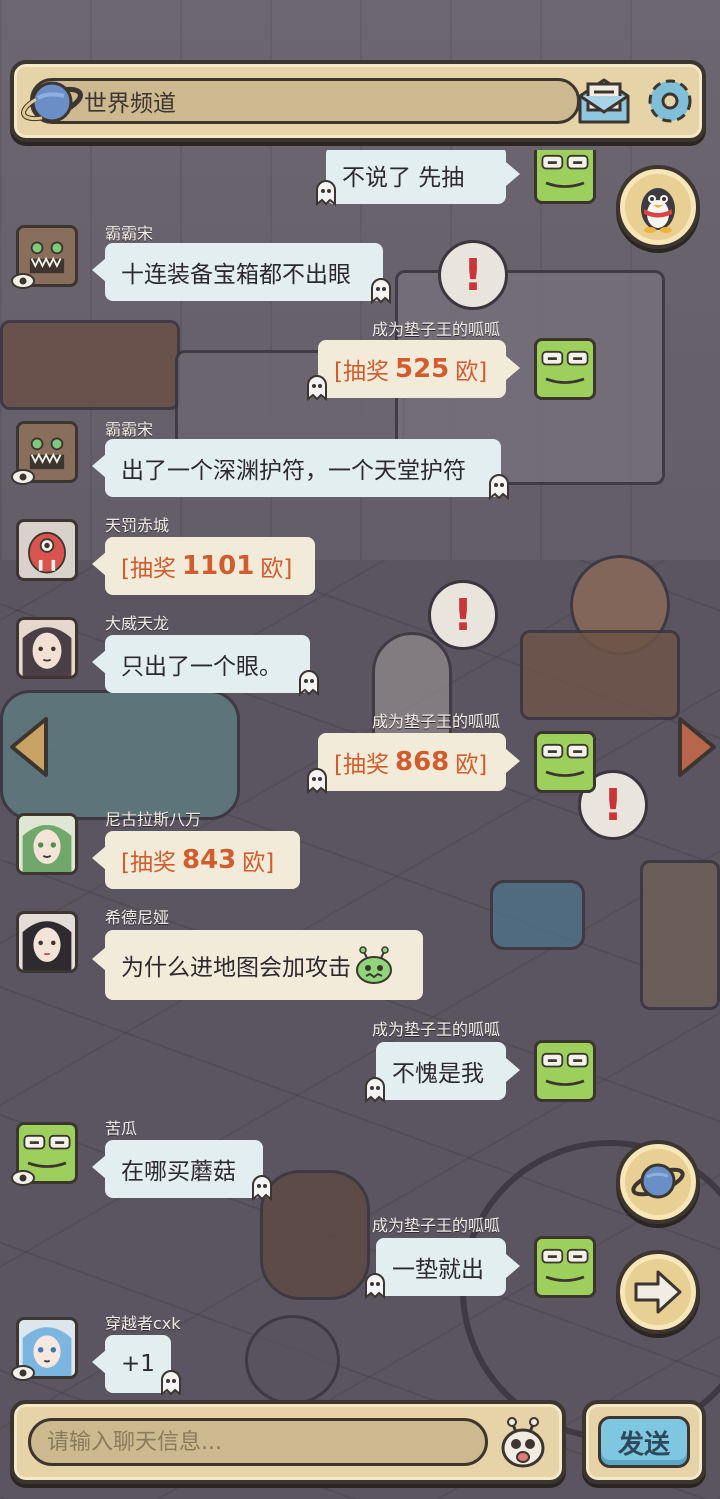  I want to click on avatar-red-beast, so click(47, 550).